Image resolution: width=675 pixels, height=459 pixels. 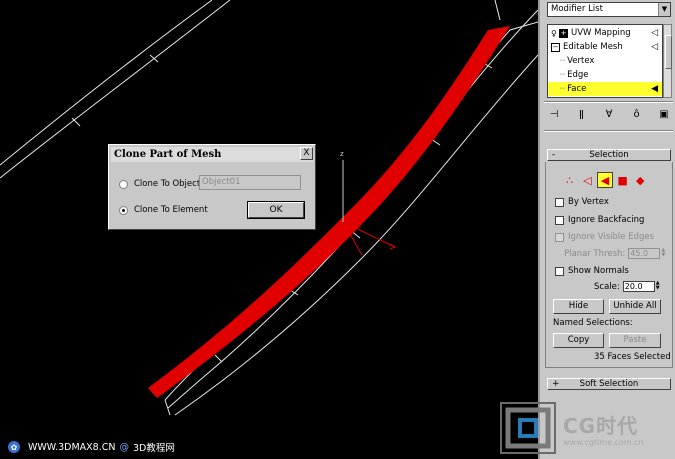 I want to click on element-icon: ◆, so click(x=640, y=180).